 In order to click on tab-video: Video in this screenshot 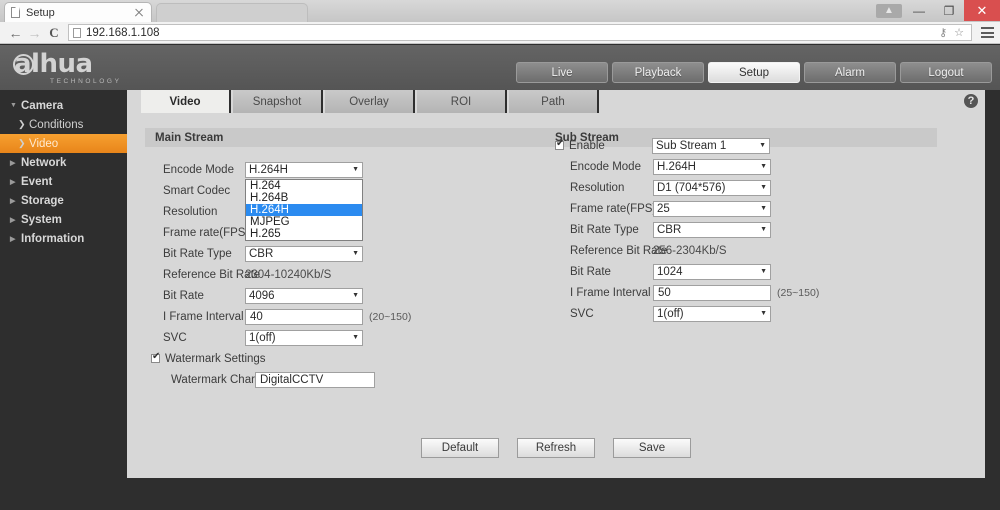, I will do `click(186, 101)`.